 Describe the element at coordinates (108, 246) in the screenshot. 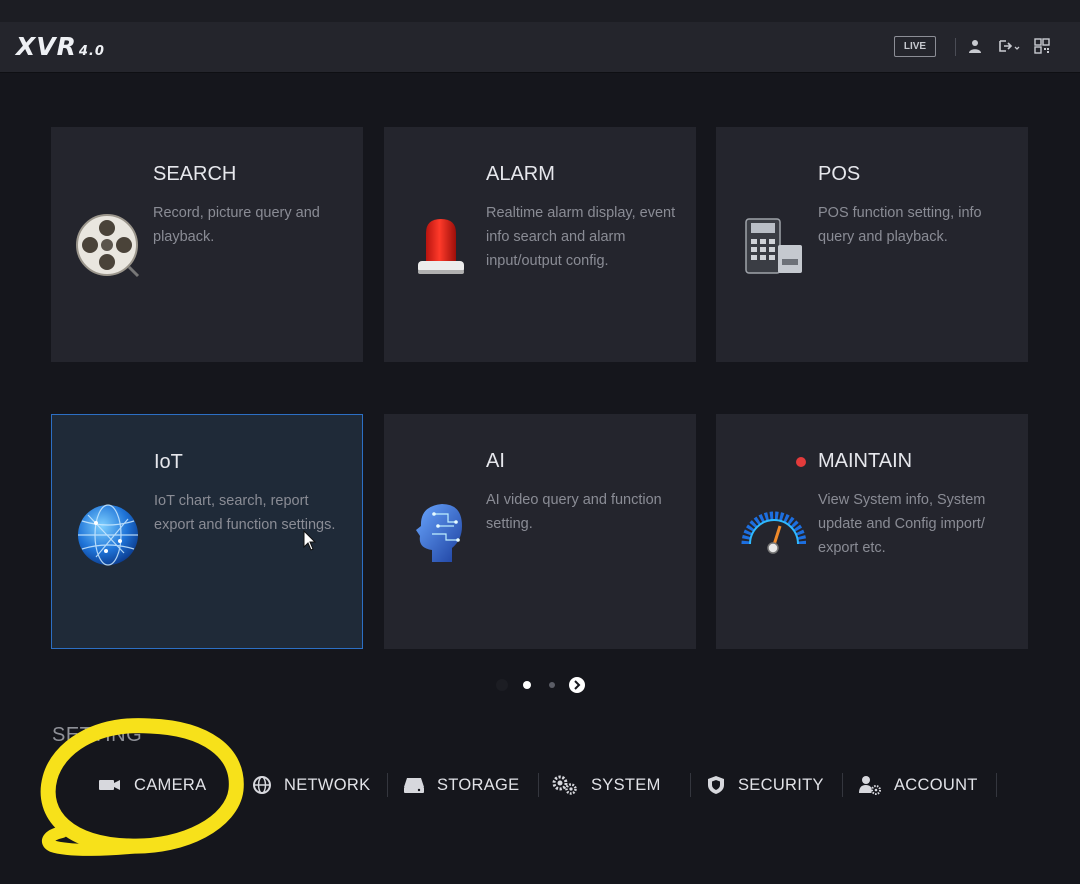

I see `film-reel-icon` at that location.